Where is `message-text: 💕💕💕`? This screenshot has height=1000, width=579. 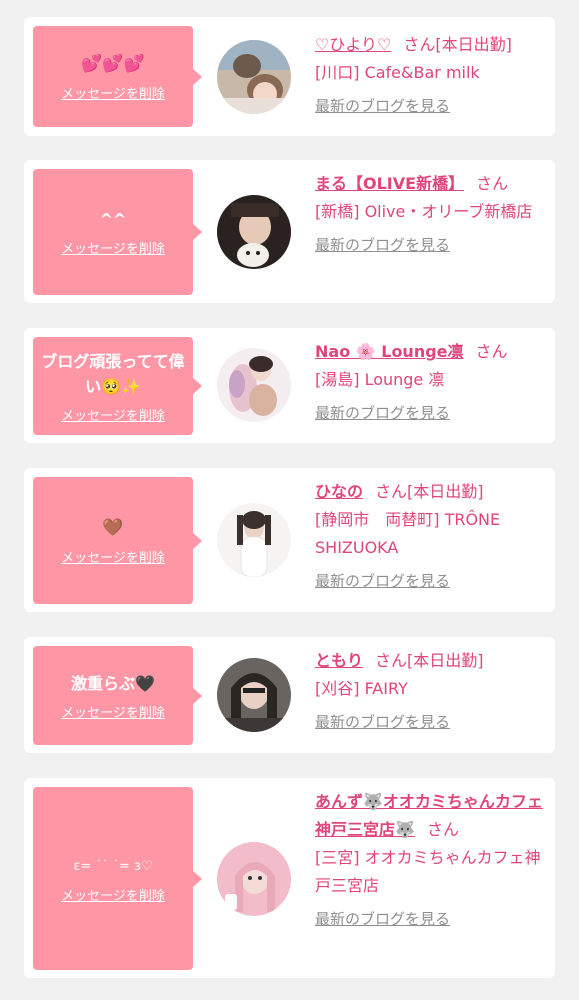
message-text: 💕💕💕 is located at coordinates (113, 63).